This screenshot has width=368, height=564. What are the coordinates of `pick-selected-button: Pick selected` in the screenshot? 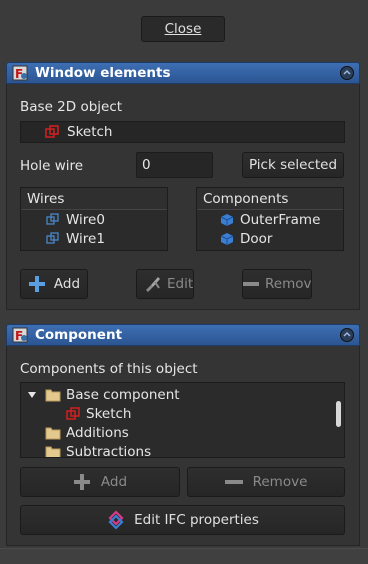 It's located at (293, 165).